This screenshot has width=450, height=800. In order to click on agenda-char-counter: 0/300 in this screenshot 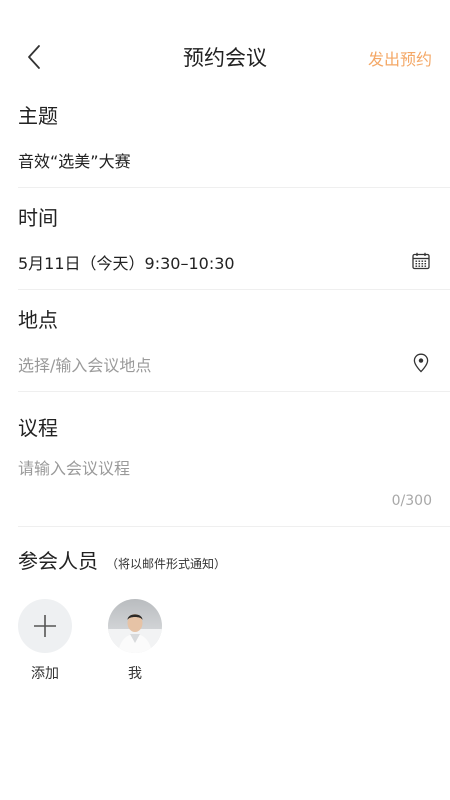, I will do `click(411, 501)`.